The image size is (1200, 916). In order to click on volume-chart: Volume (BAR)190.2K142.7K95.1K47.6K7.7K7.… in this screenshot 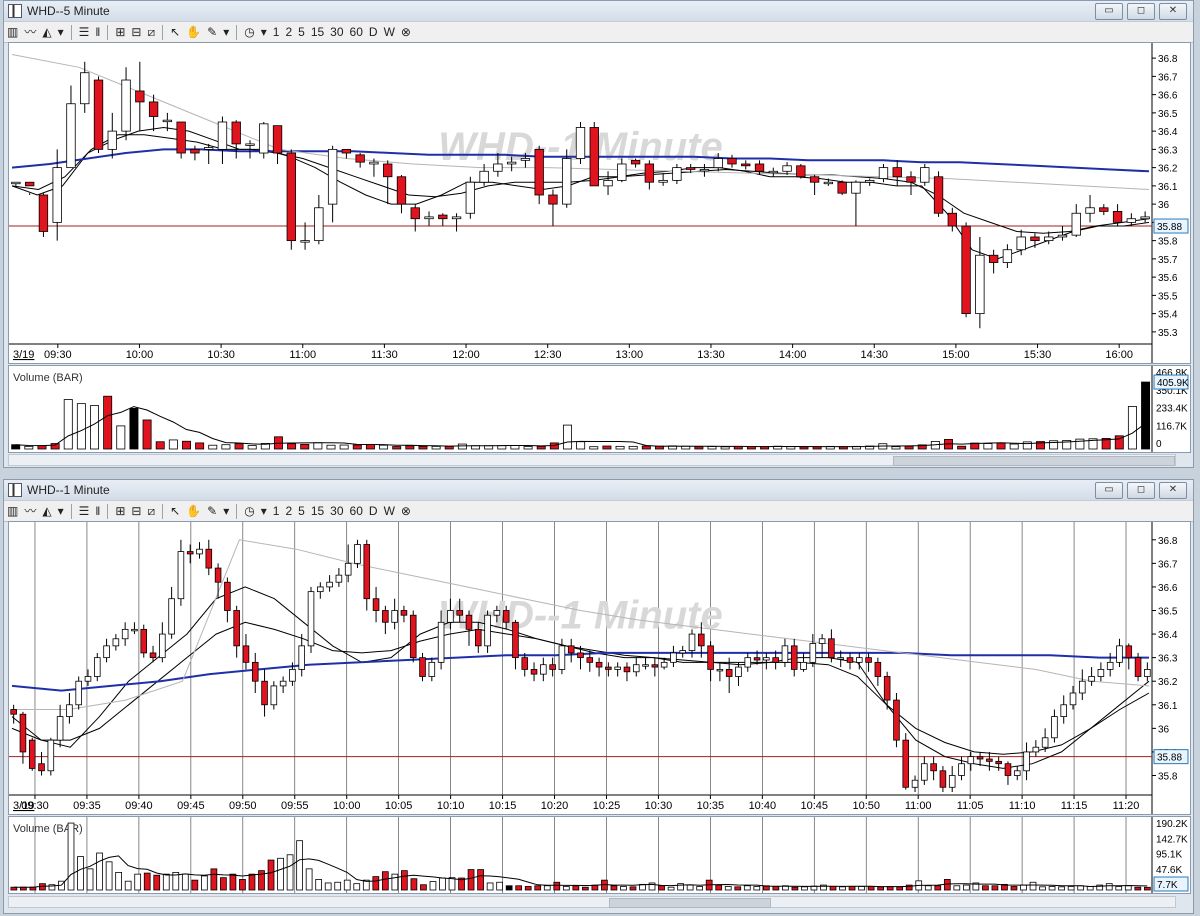, I will do `click(599, 855)`.